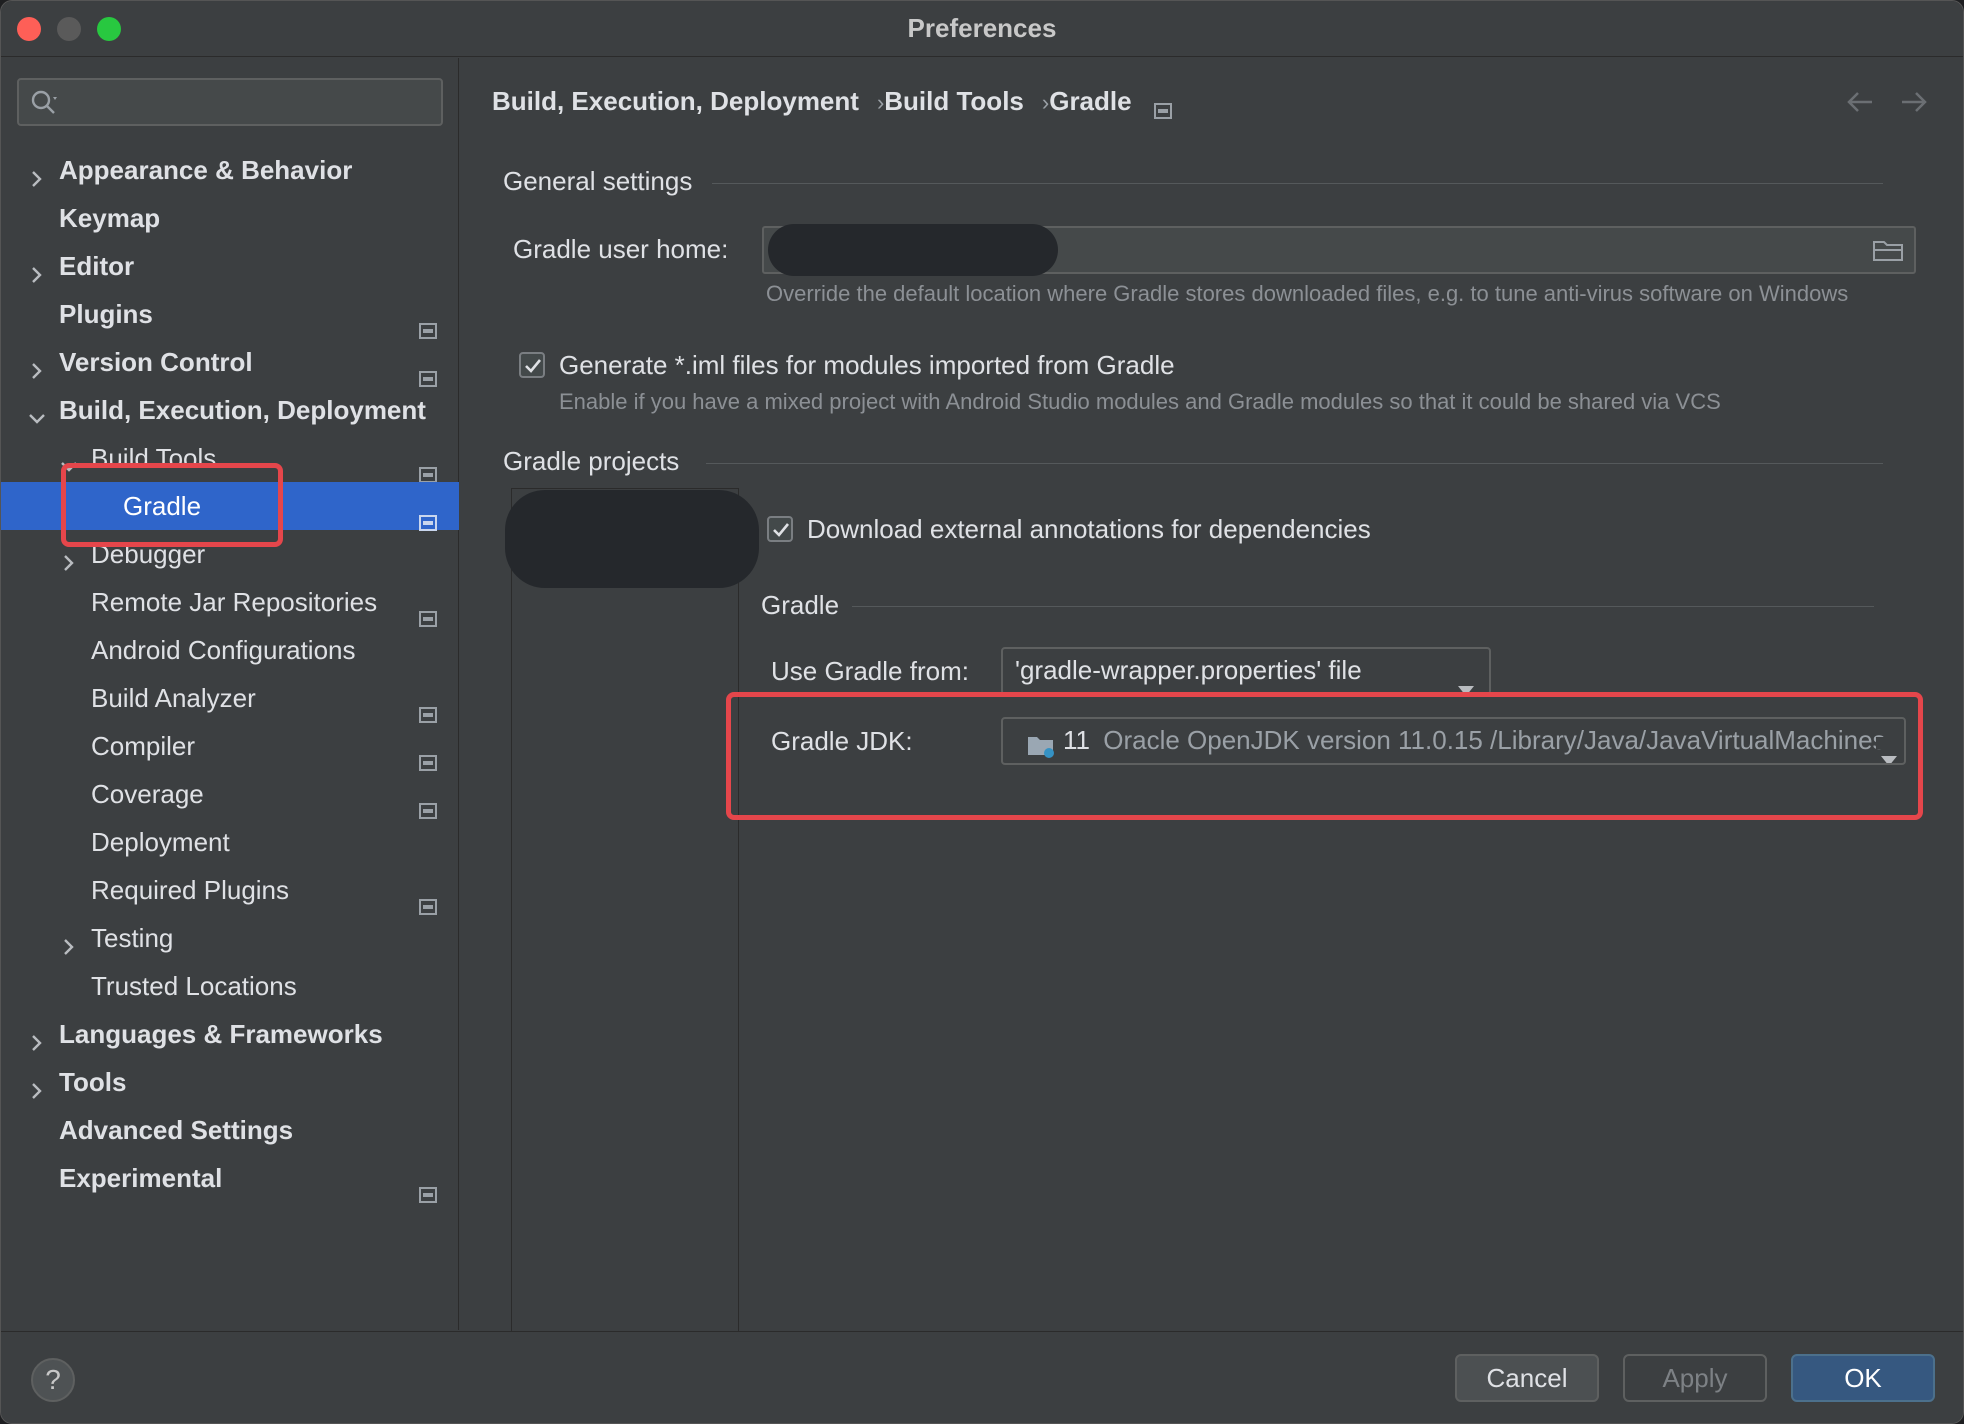  Describe the element at coordinates (230, 938) in the screenshot. I see `sidebar-item-testing: Testing` at that location.